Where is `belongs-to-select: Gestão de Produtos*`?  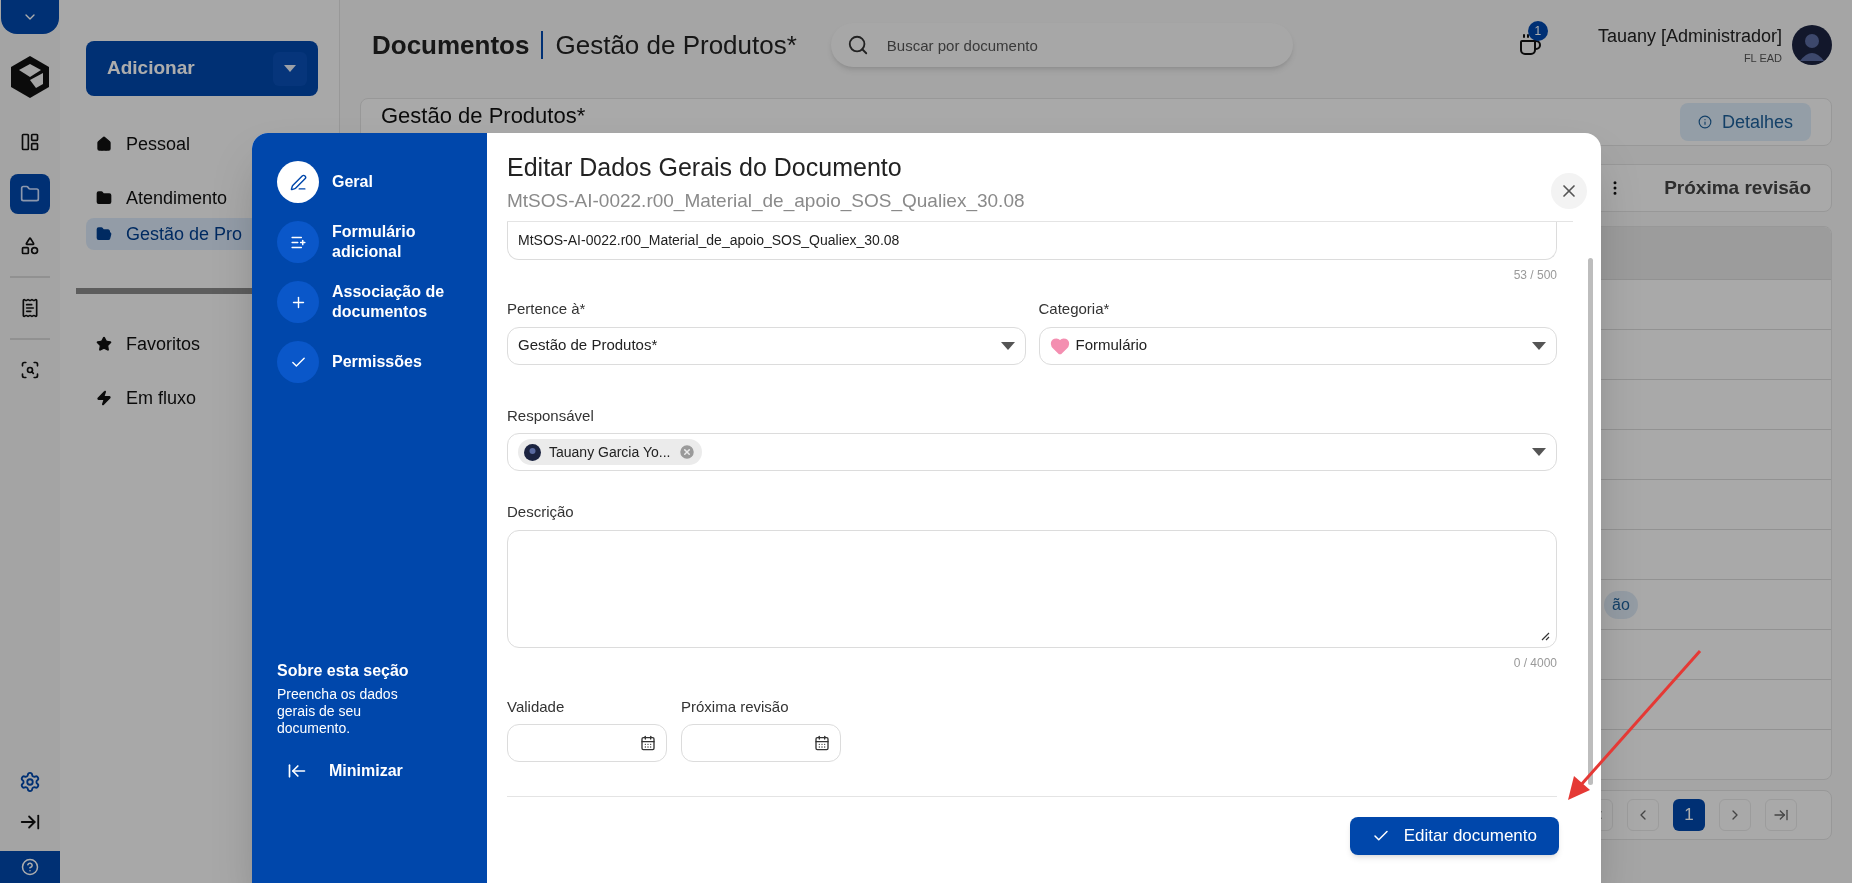 belongs-to-select: Gestão de Produtos* is located at coordinates (766, 345).